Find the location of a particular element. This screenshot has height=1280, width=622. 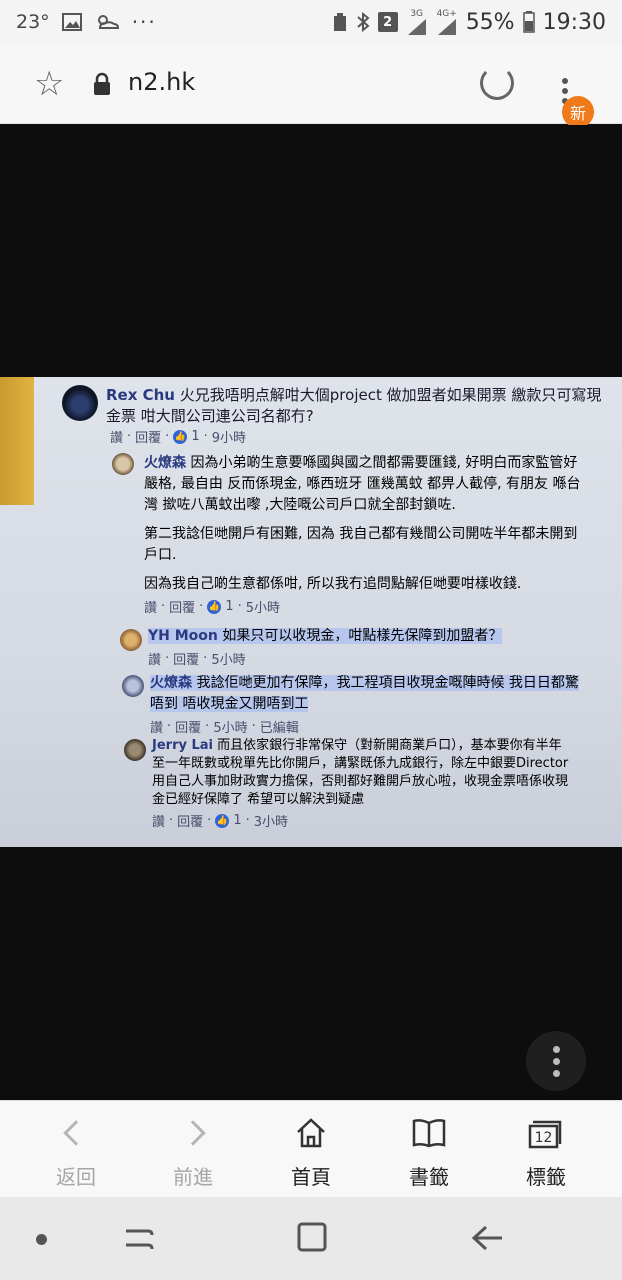

bookmarks-button: 書籤 is located at coordinates (429, 1152).